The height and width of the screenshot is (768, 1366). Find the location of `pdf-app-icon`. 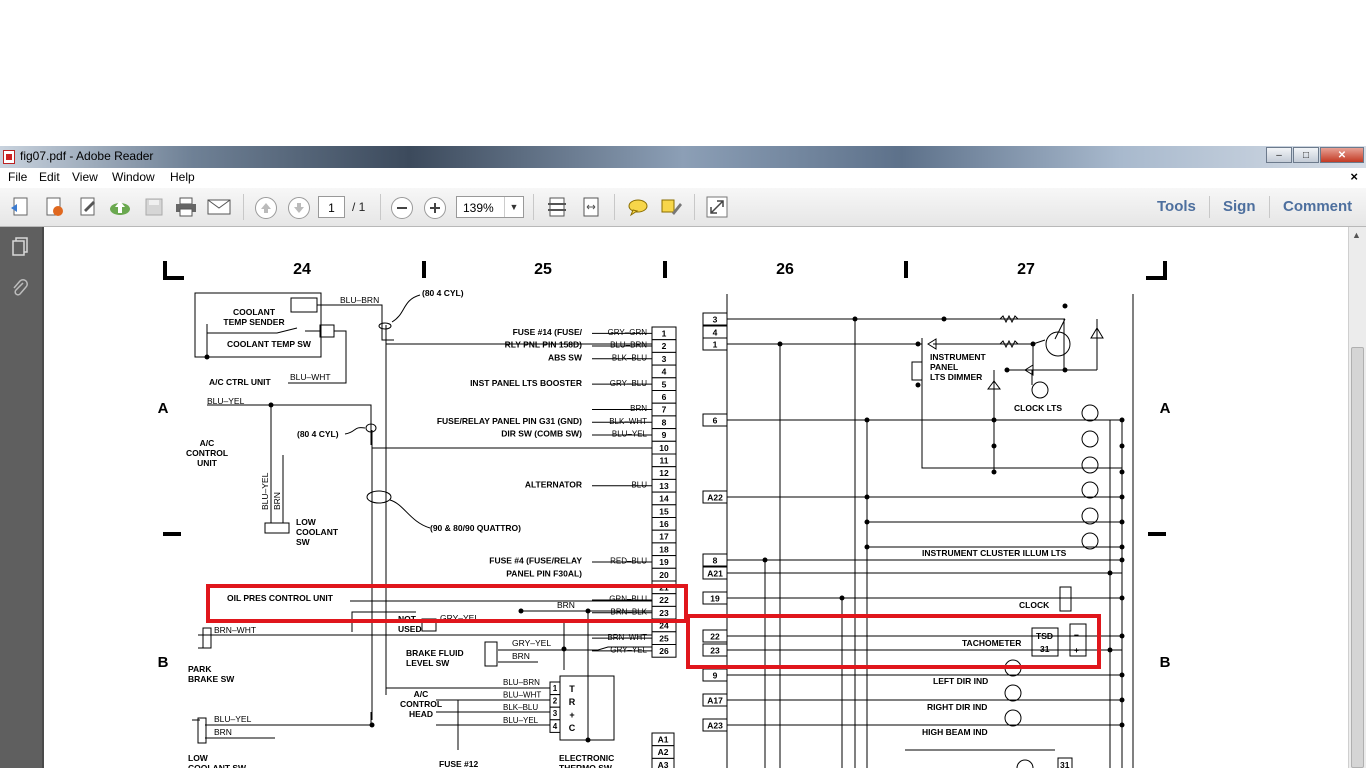

pdf-app-icon is located at coordinates (9, 157).